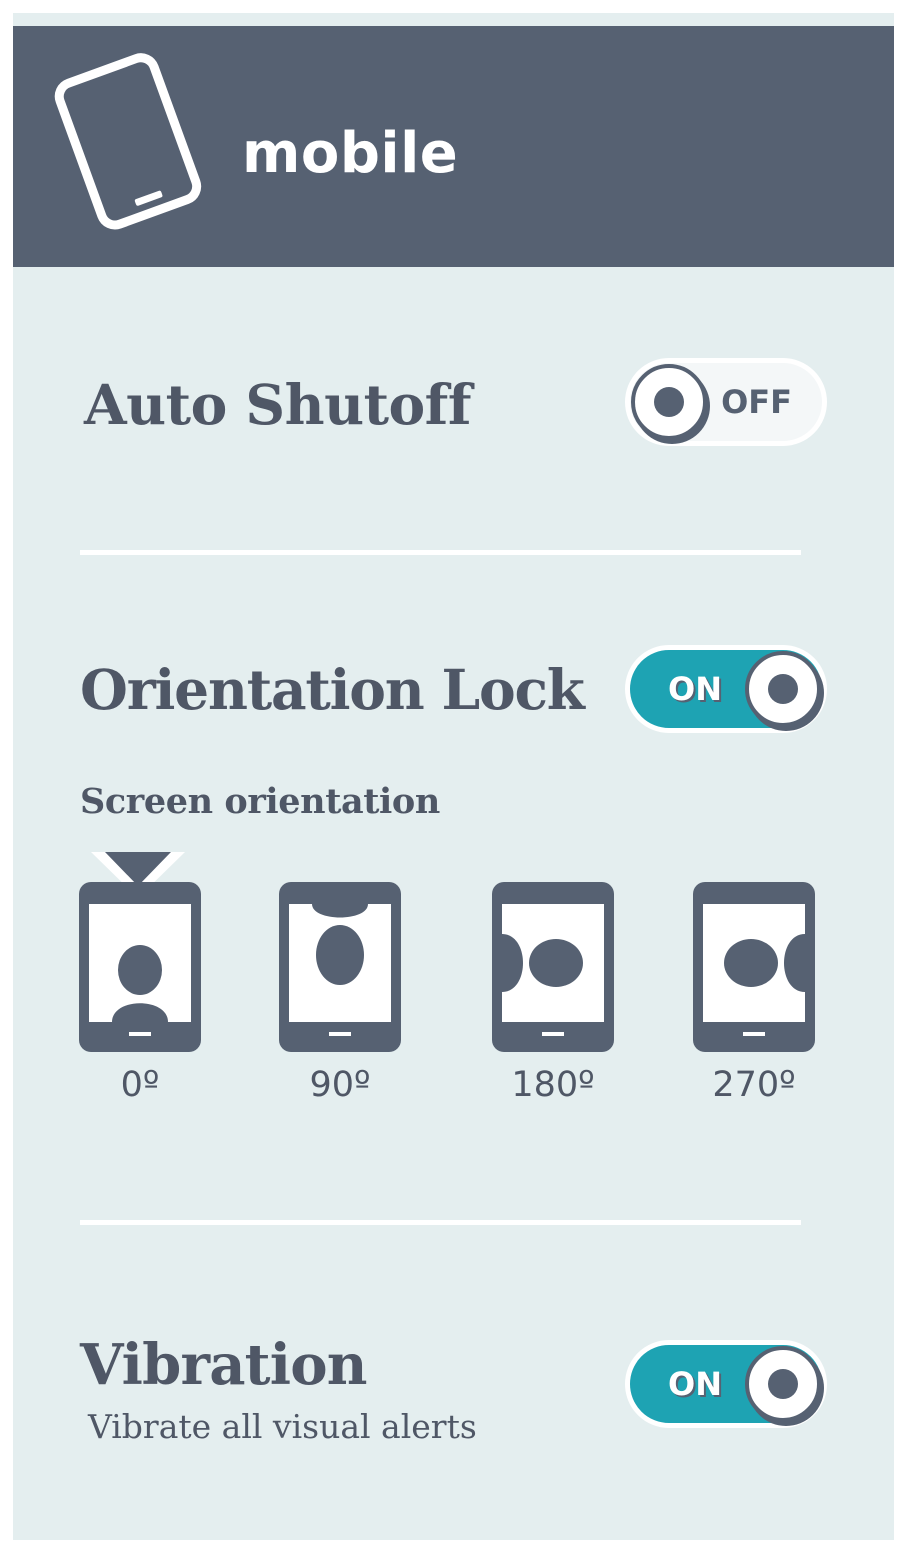 This screenshot has width=910, height=1553. I want to click on toggle-state-label: OFF, so click(756, 402).